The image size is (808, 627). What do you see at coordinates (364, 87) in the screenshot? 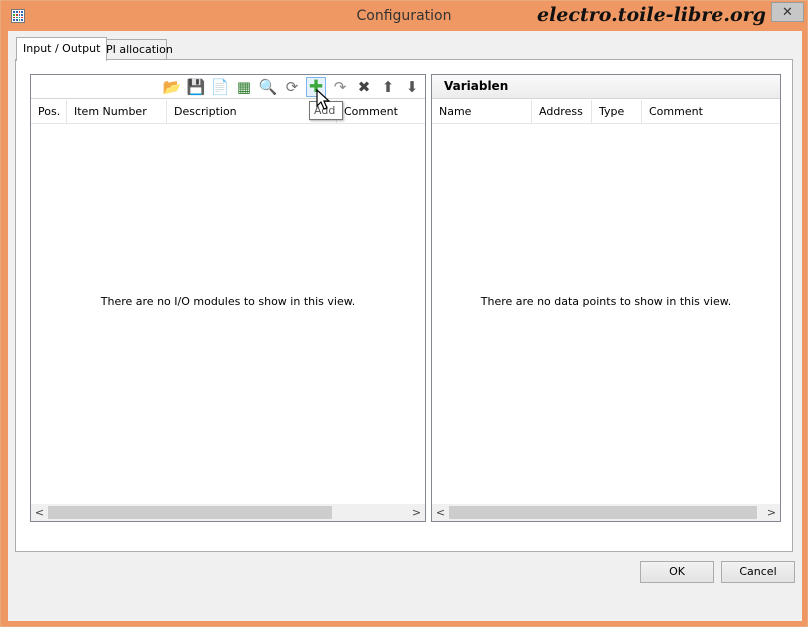
I see `delete-icon: ✖` at bounding box center [364, 87].